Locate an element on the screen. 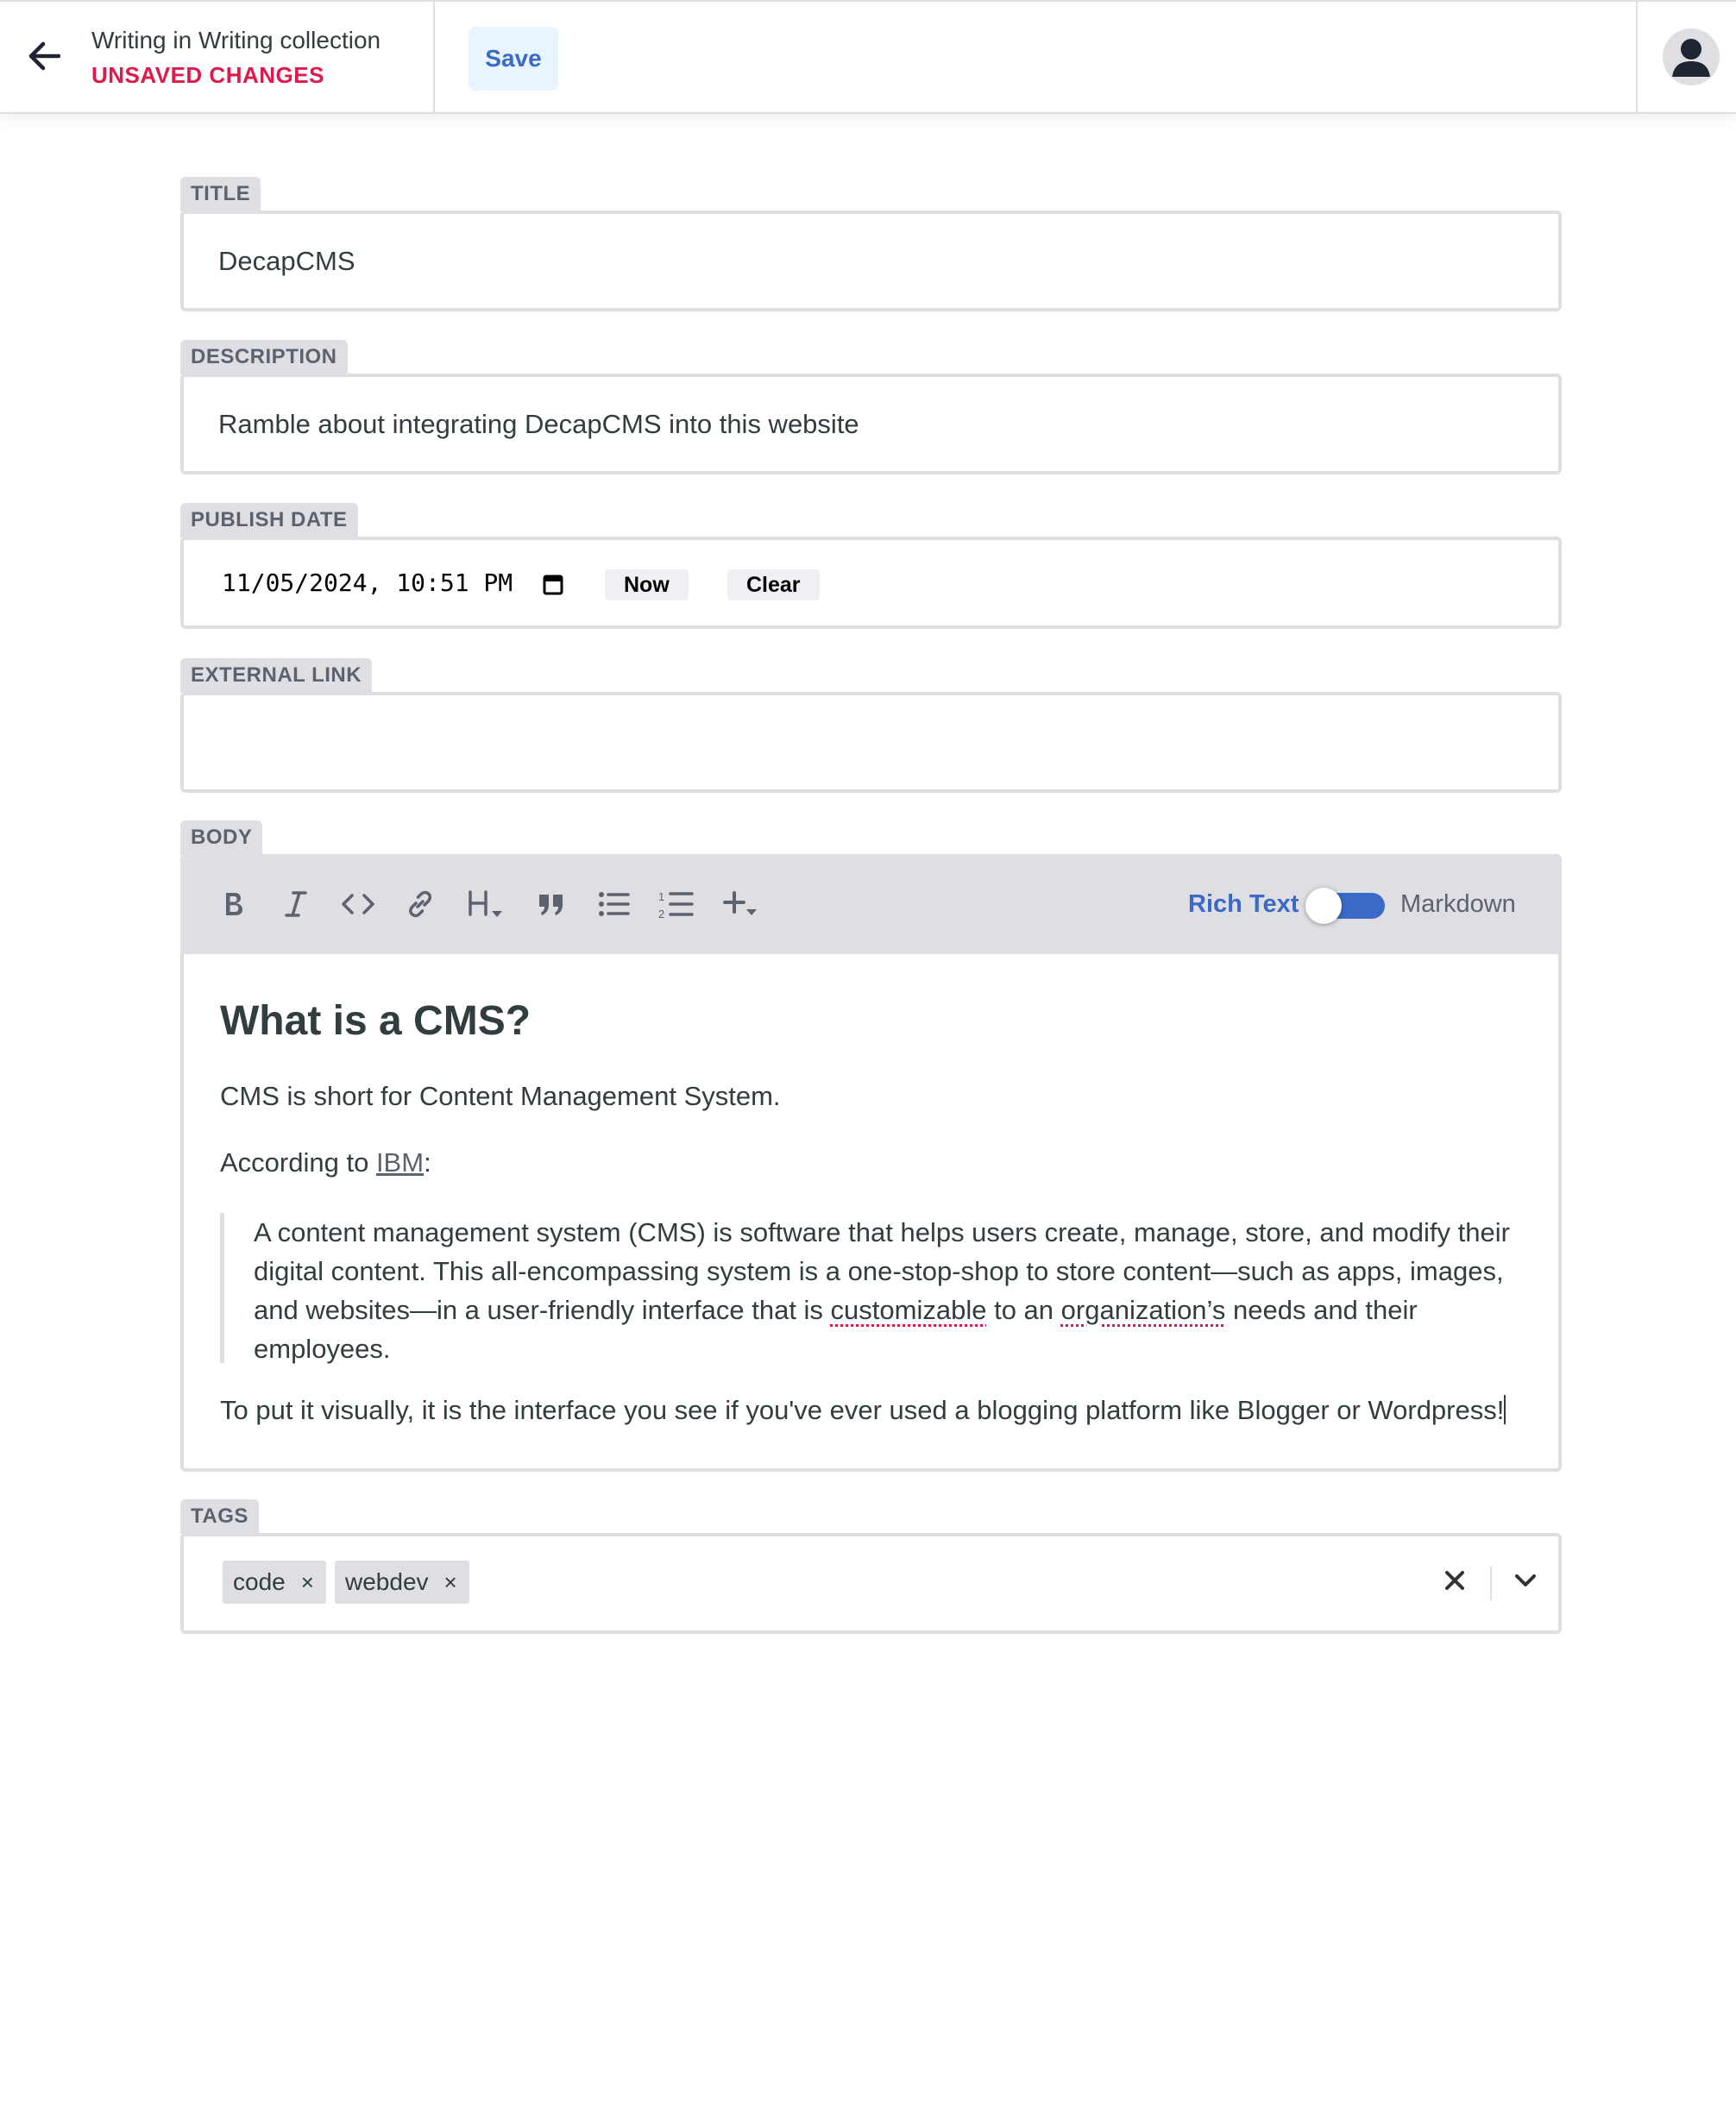 The height and width of the screenshot is (2117, 1736). chevron-down-icon is located at coordinates (1525, 1582).